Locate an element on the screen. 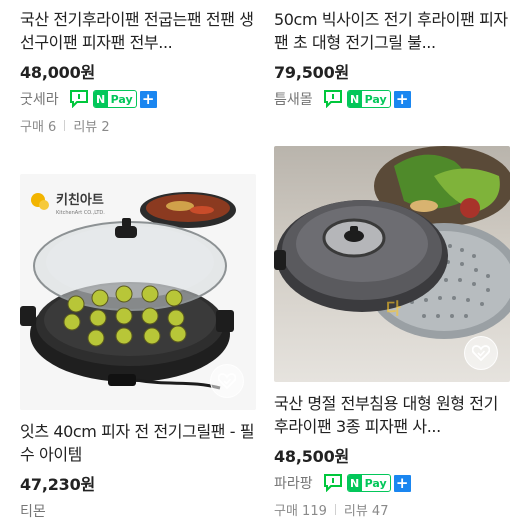 The width and height of the screenshot is (526, 526). brand-logo-text: 키친아트 is located at coordinates (80, 200).